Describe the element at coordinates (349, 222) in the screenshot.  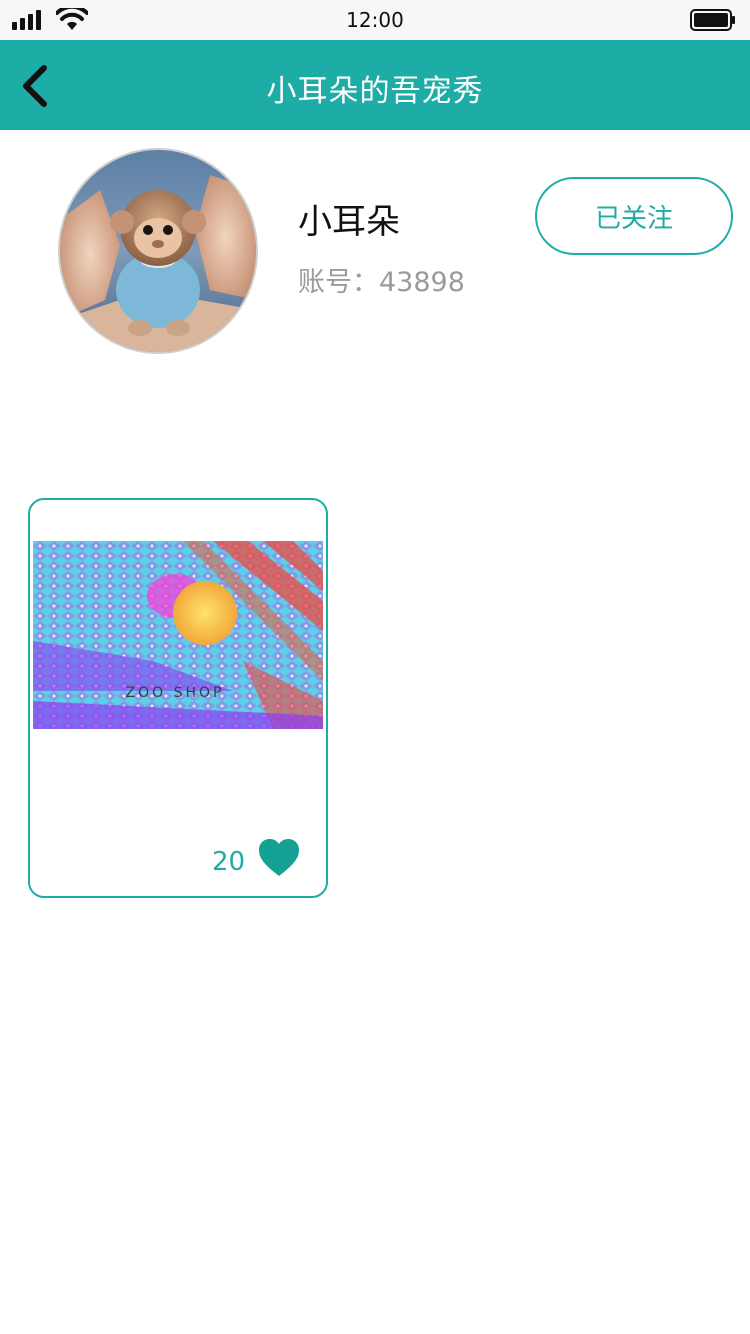
I see `user-name: 小耳朵` at that location.